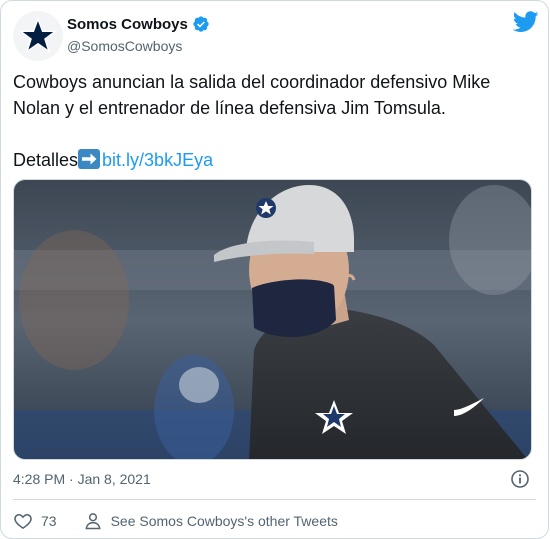  Describe the element at coordinates (89, 159) in the screenshot. I see `right-arrow-emoji-icon` at that location.